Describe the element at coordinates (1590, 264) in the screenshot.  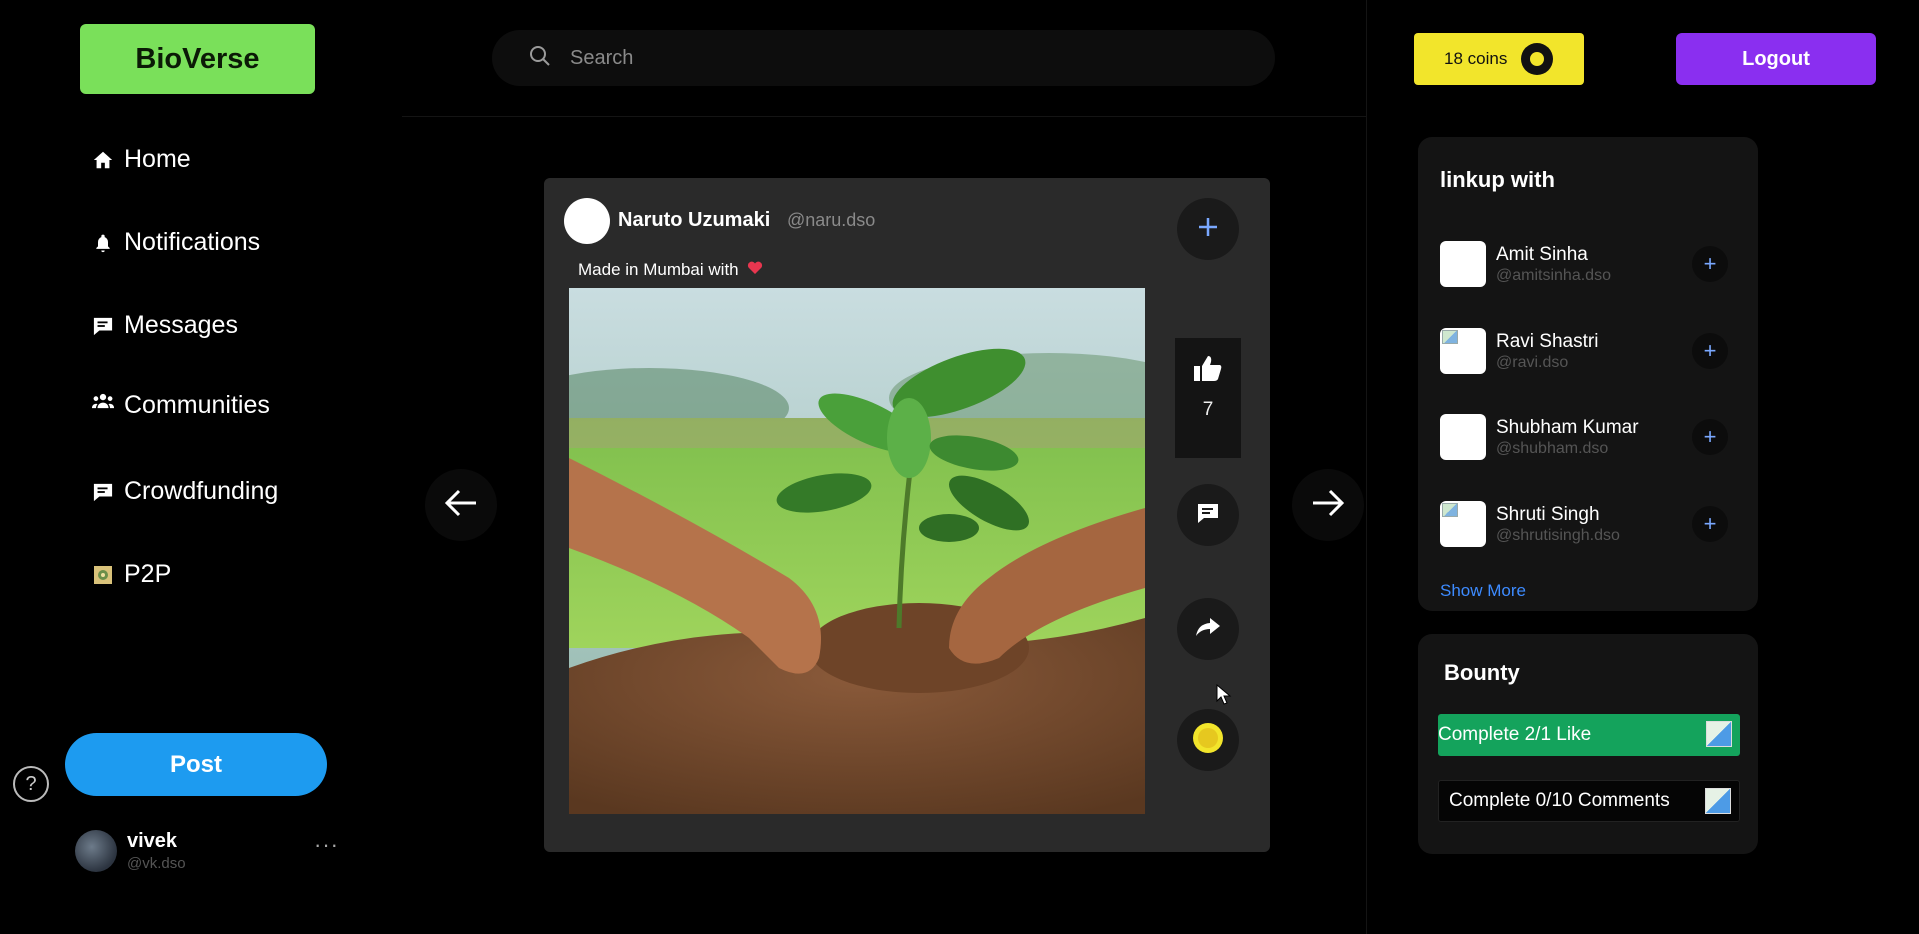
I see `suggested-user: Amit Sinha @amitsinha.dso +` at that location.